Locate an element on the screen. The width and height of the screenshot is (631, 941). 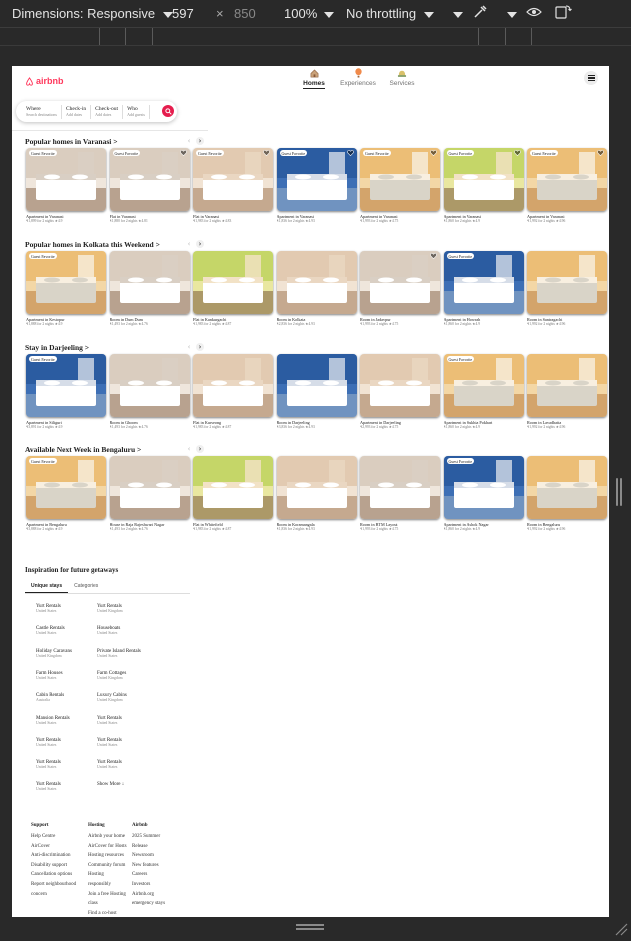
inspiration-link: Farm Cottages United Kingdom is located at coordinates (137, 675).